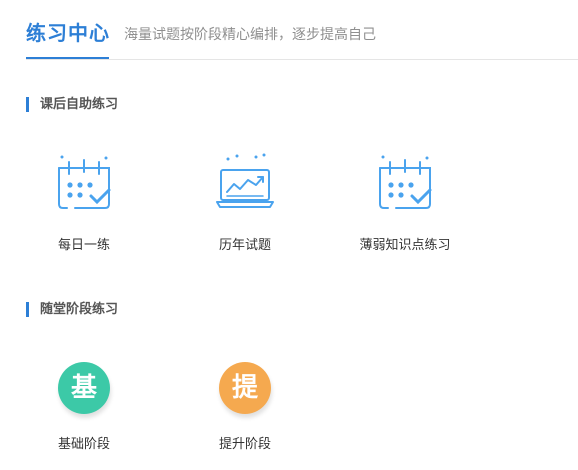 The image size is (578, 470). What do you see at coordinates (68, 31) in the screenshot?
I see `page-title: 练习中心` at bounding box center [68, 31].